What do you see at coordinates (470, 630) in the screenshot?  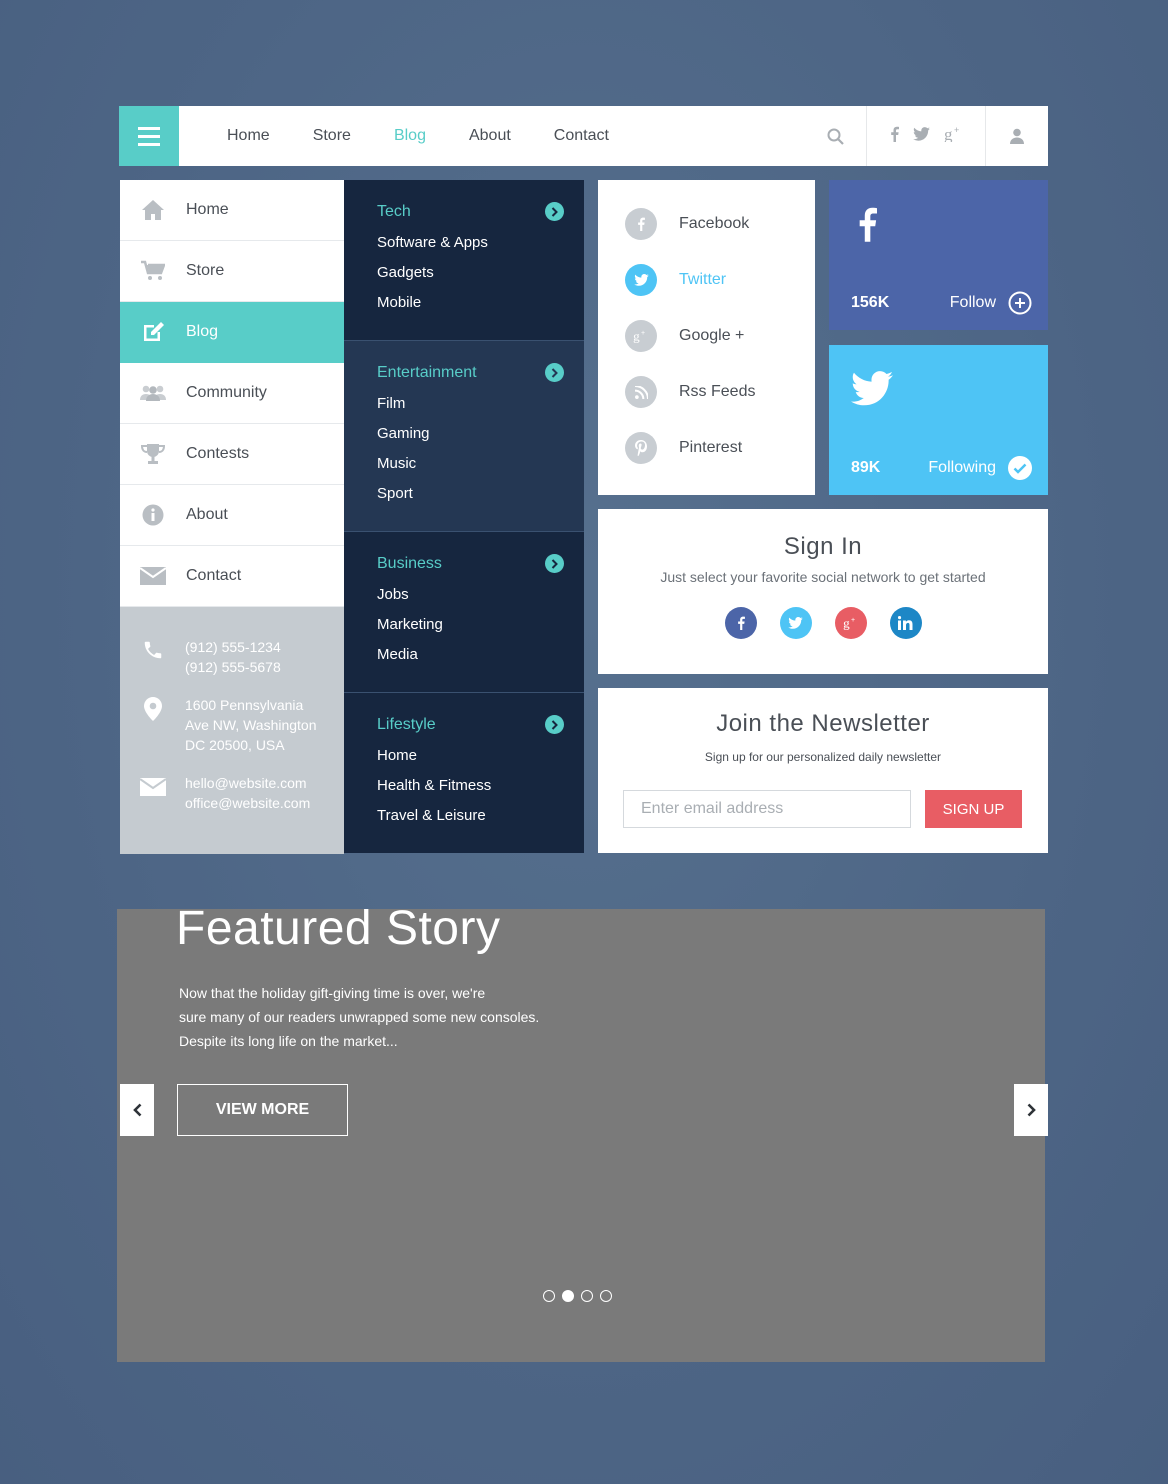 I see `category-link: Marketing` at bounding box center [470, 630].